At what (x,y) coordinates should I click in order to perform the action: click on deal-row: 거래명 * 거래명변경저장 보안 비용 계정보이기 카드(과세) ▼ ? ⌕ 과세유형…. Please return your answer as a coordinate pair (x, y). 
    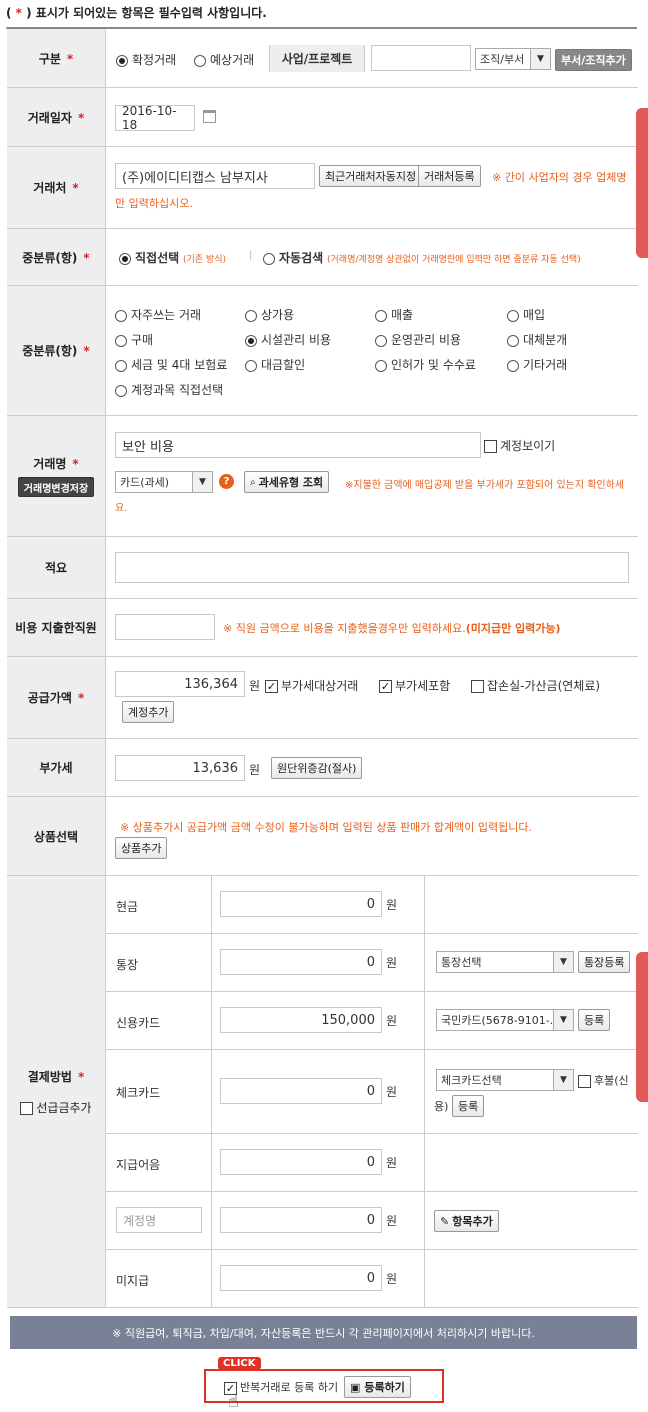
    Looking at the image, I should click on (322, 476).